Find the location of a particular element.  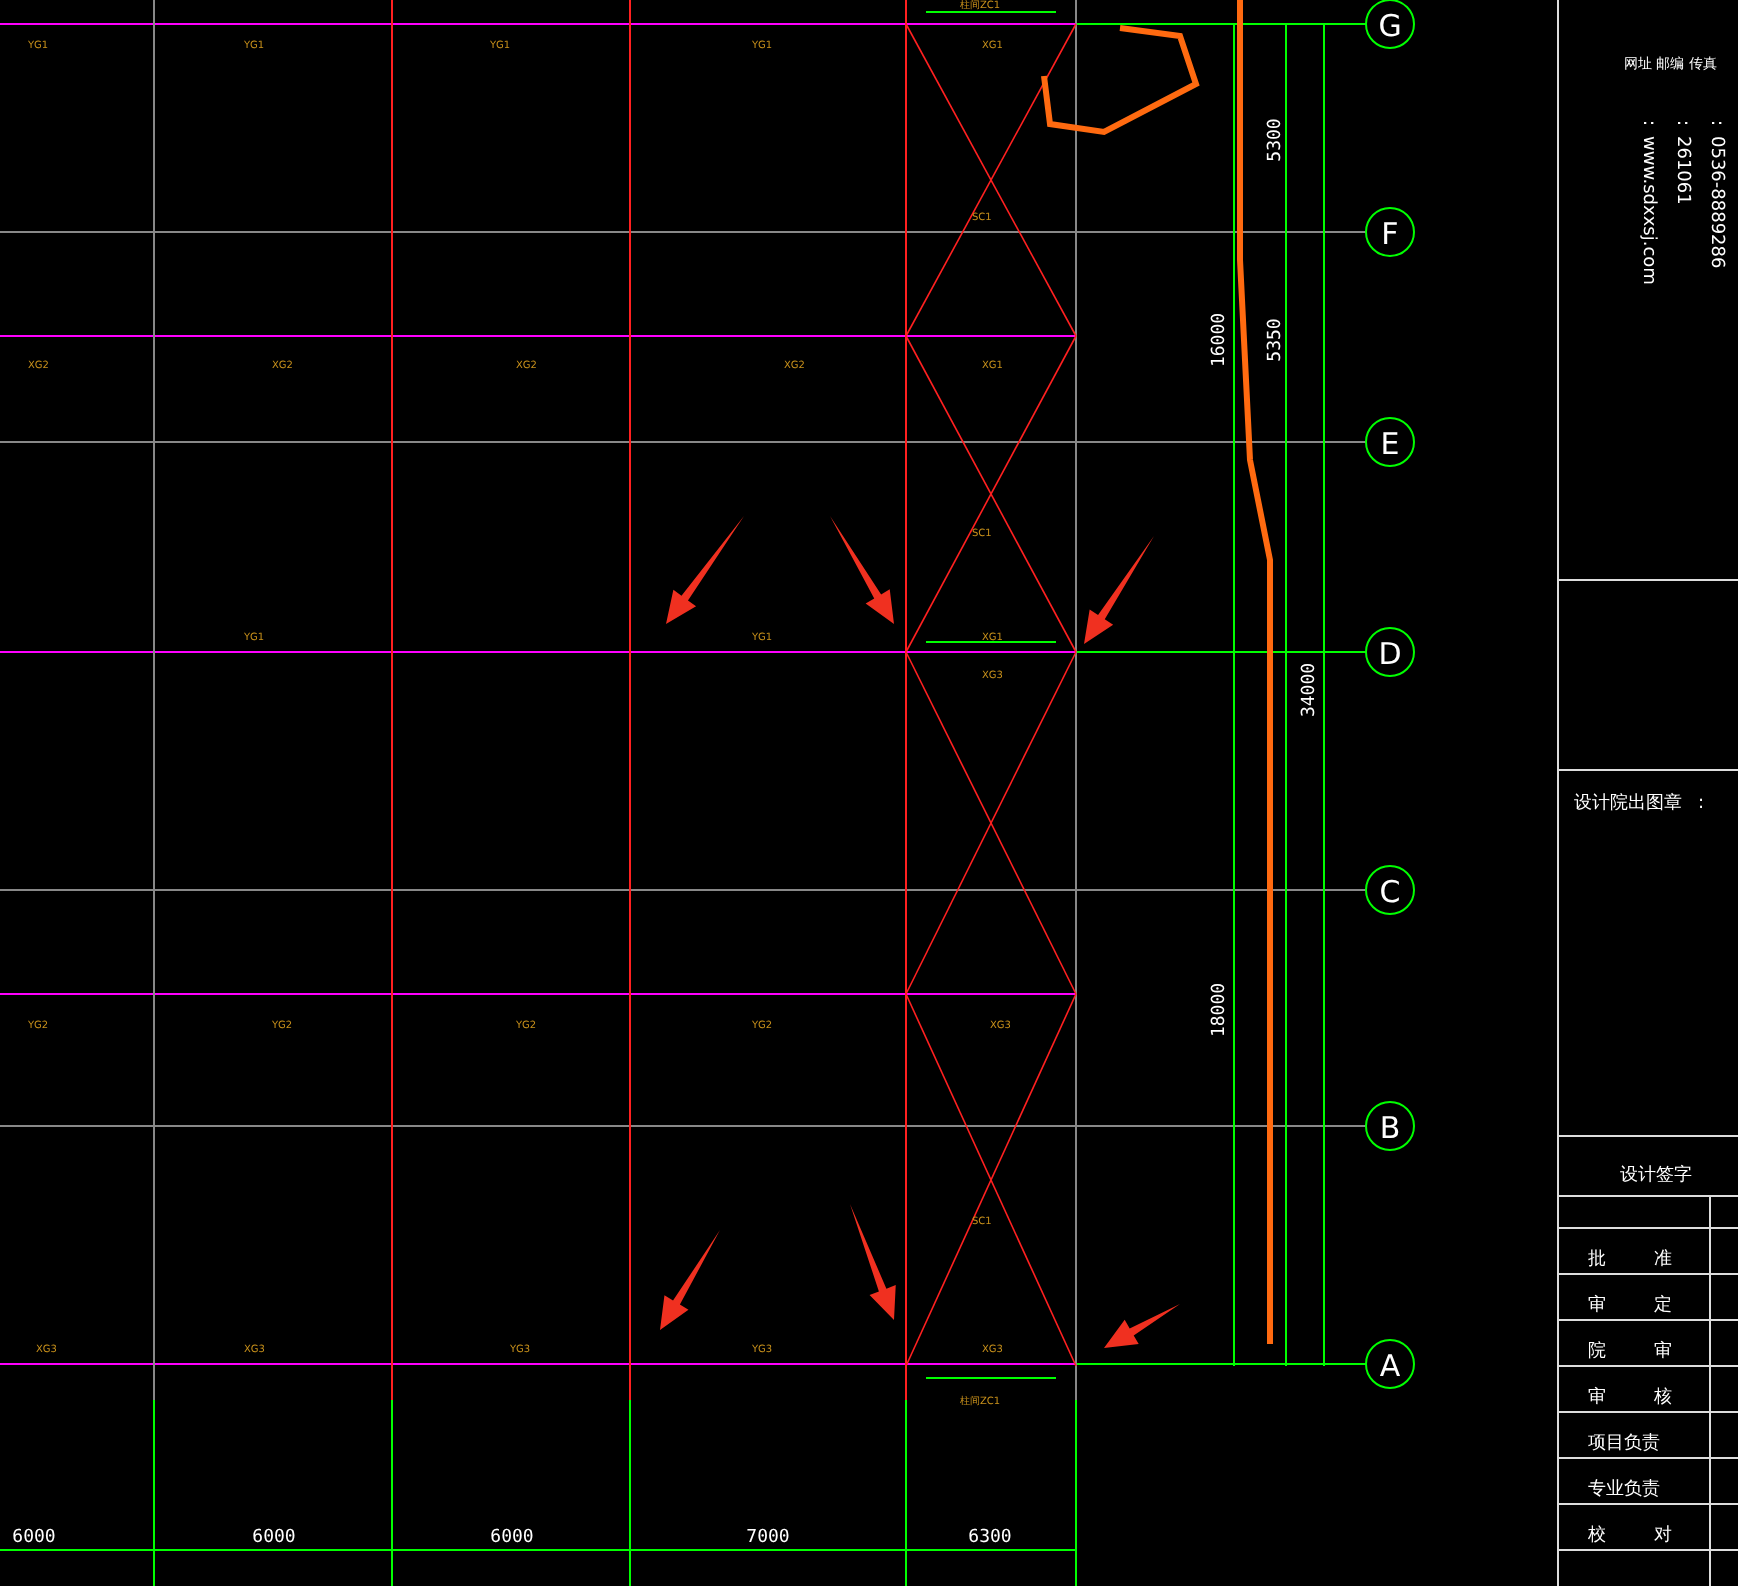

signature-role: 批 is located at coordinates (1597, 1260).